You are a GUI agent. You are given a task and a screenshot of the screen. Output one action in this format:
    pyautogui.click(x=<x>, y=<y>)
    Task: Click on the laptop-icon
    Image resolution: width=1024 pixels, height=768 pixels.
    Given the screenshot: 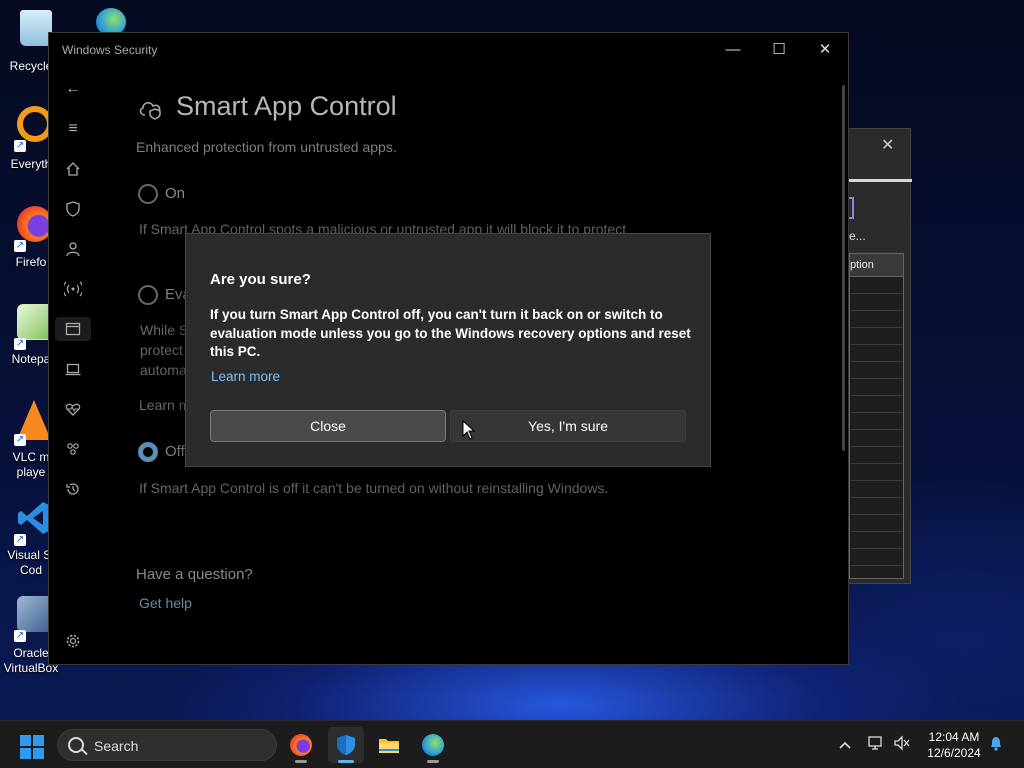 What is the action you would take?
    pyautogui.click(x=73, y=369)
    